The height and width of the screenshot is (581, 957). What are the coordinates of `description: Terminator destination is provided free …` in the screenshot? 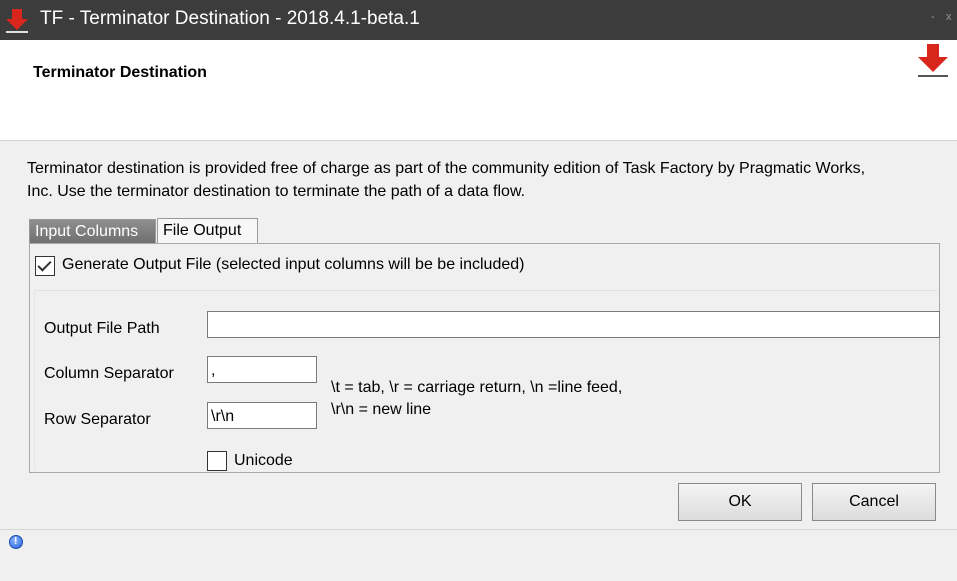 It's located at (491, 180).